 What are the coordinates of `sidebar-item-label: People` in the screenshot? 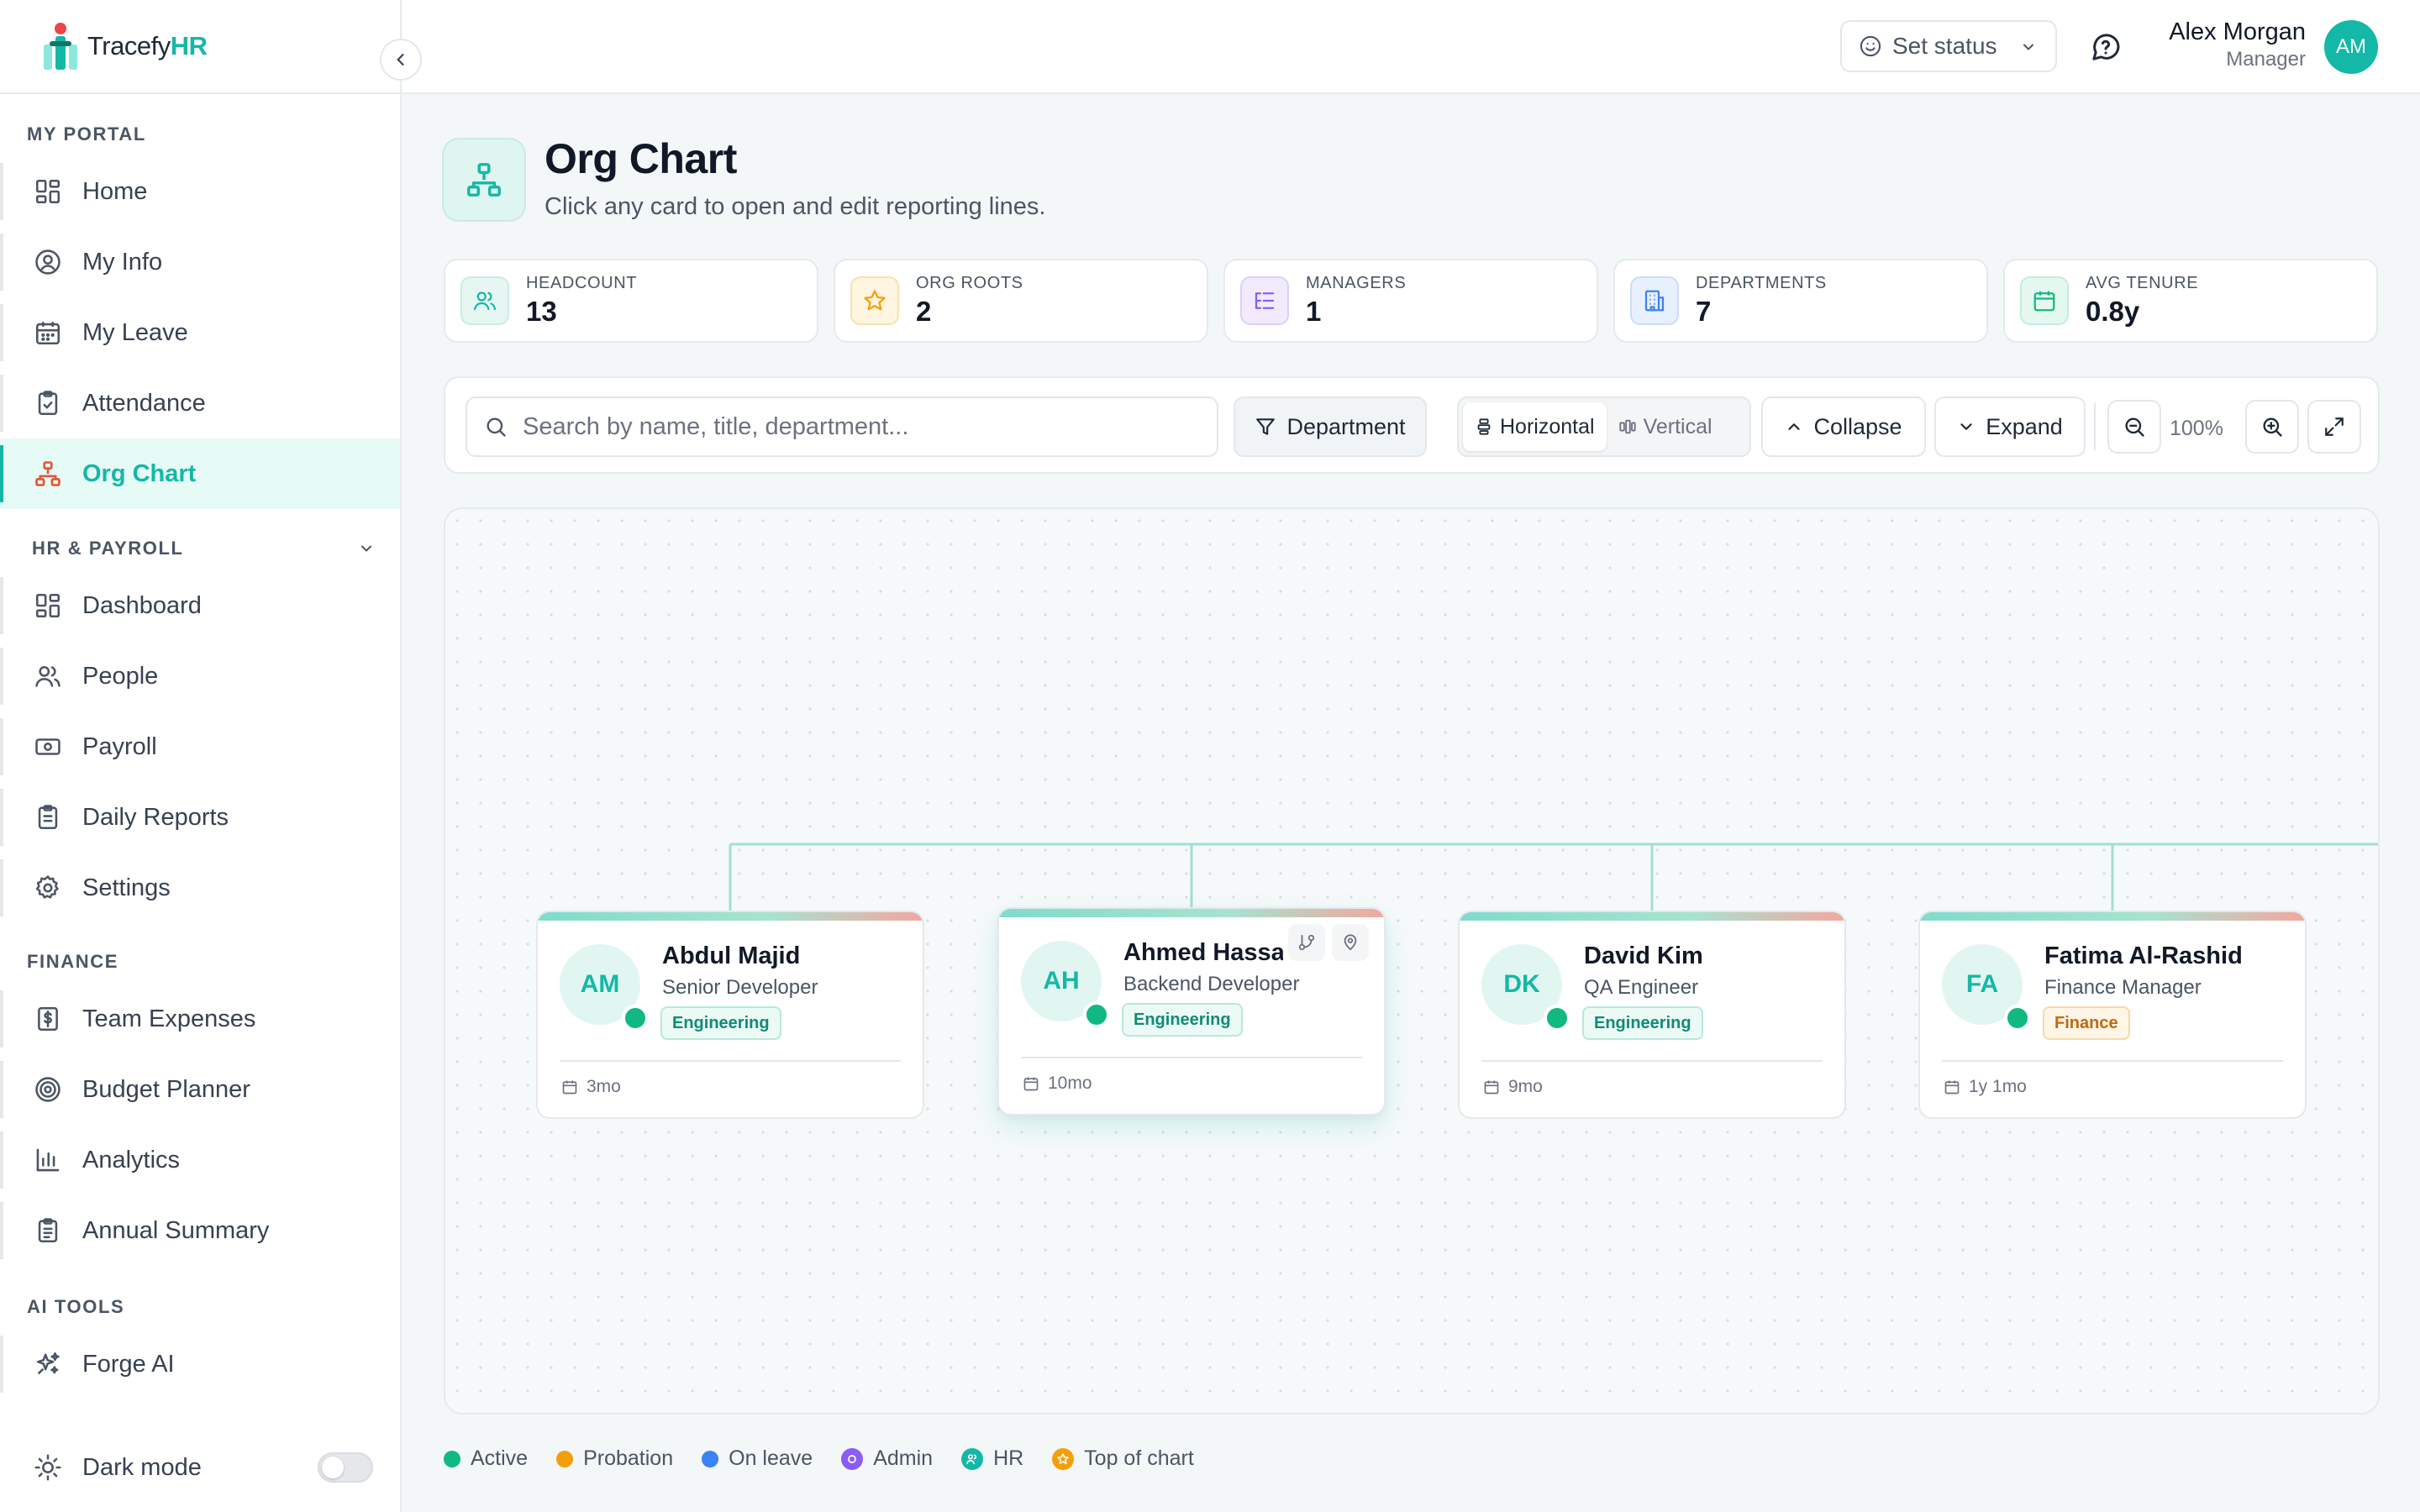 It's located at (120, 676).